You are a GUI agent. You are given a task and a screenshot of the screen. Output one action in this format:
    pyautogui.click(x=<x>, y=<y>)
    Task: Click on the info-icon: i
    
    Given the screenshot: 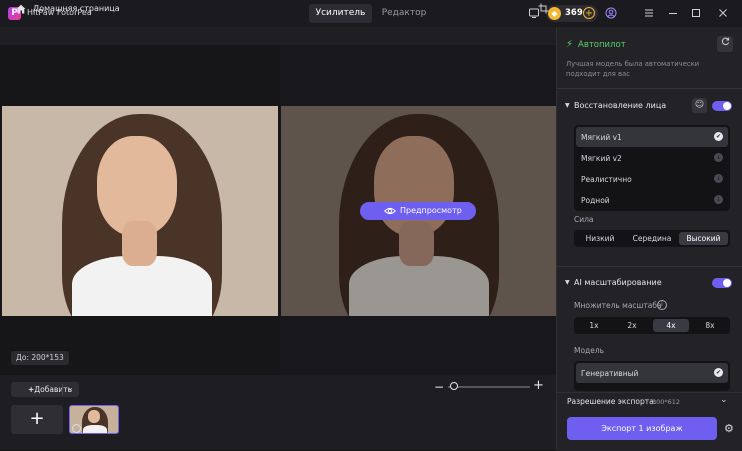 What is the action you would take?
    pyautogui.click(x=662, y=305)
    